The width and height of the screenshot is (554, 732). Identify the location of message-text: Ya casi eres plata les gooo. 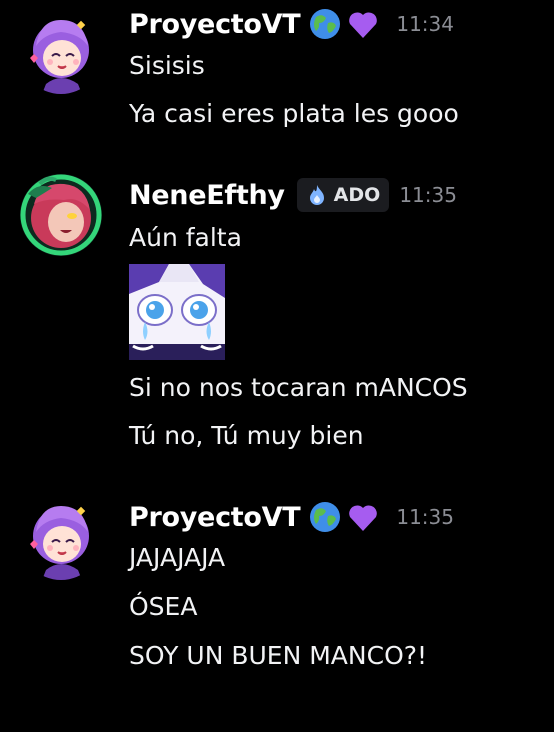
(294, 113).